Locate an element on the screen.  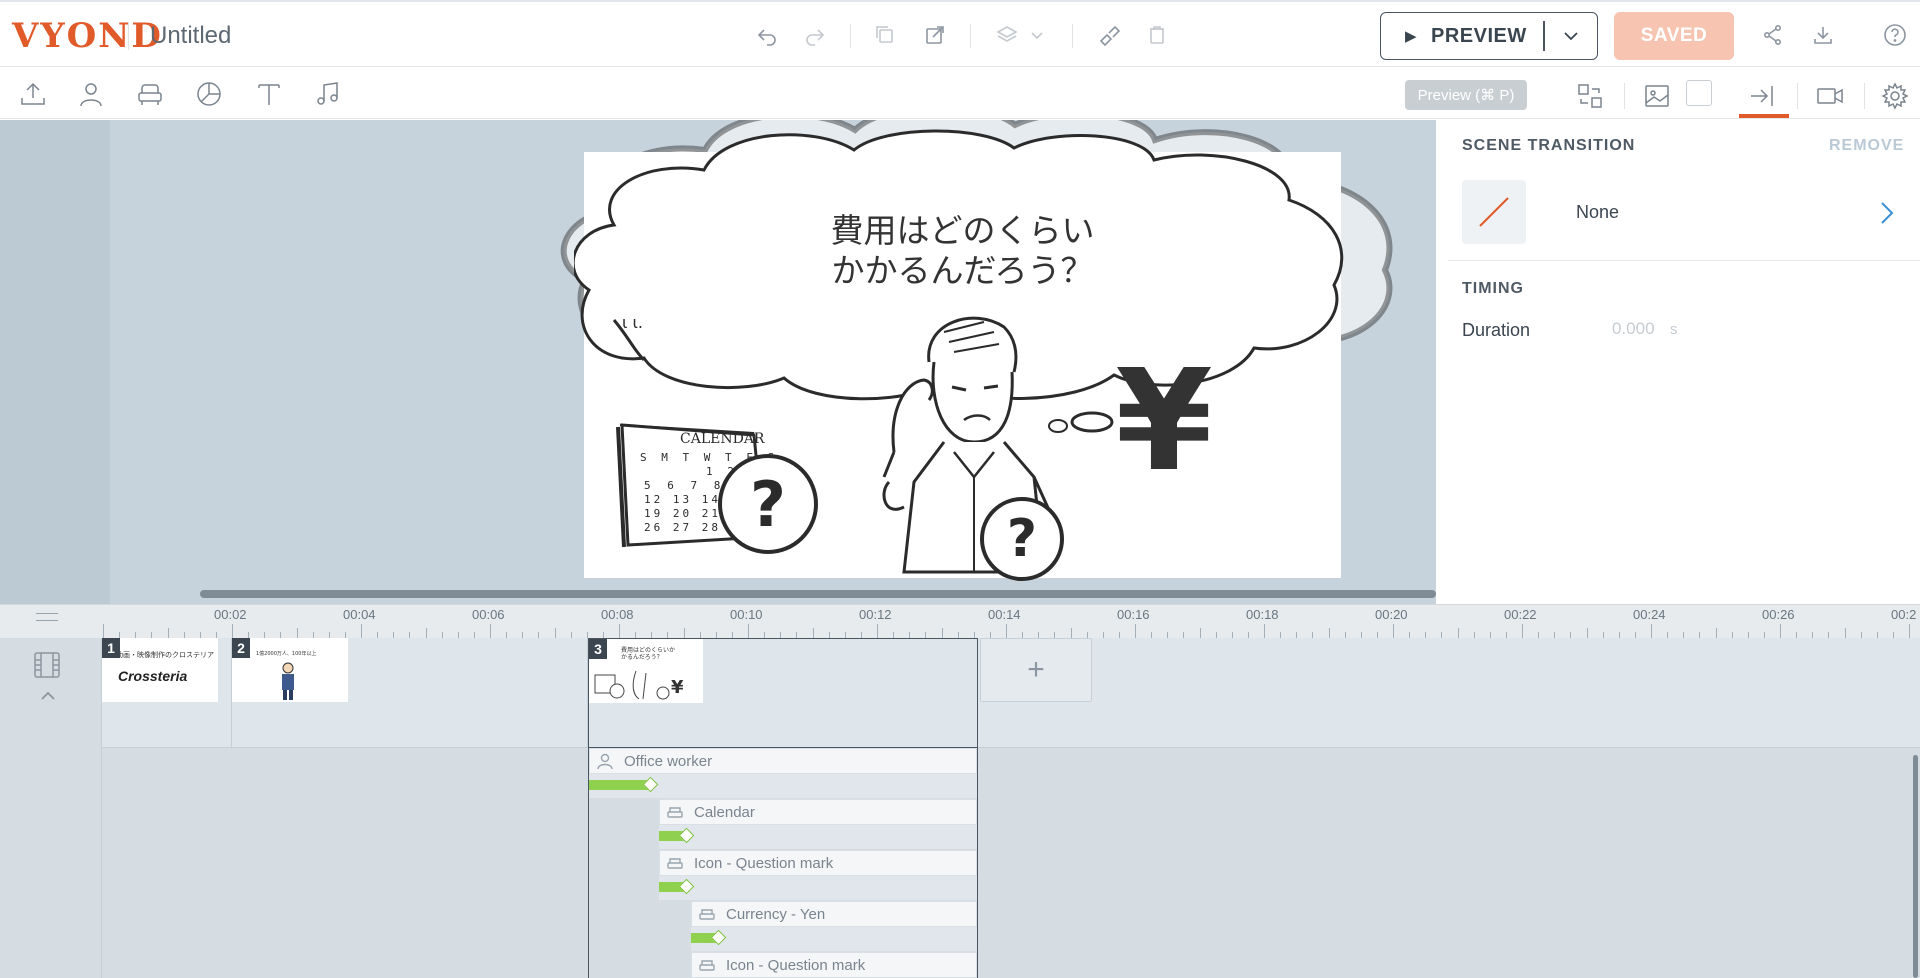
preview-shortcut-hint: Preview (⌘ P) is located at coordinates (1466, 95).